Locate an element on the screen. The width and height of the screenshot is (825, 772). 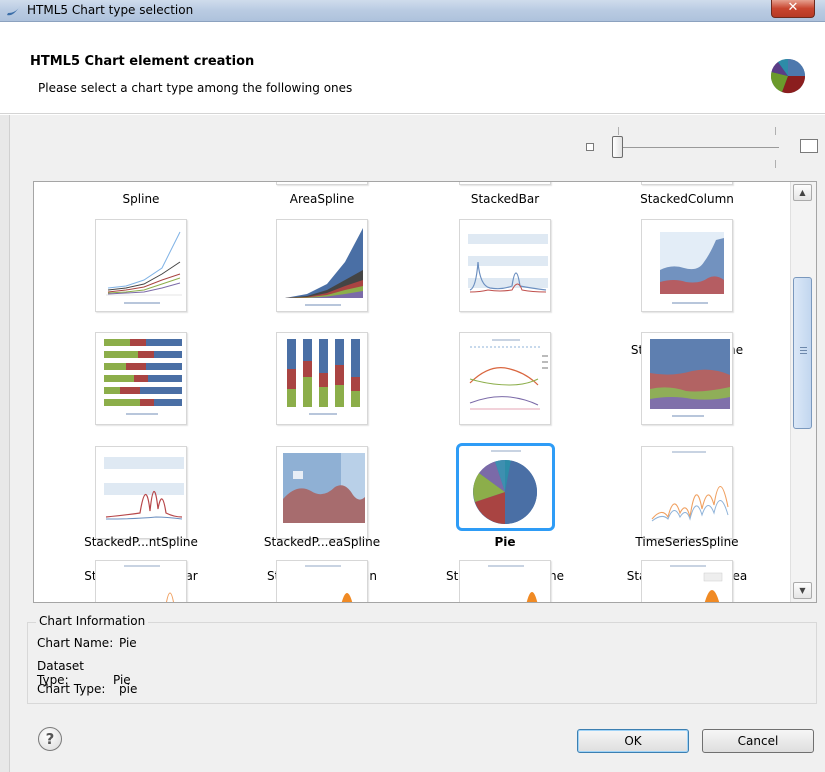
chart-name-row: Chart Name: Pie is located at coordinates (87, 643).